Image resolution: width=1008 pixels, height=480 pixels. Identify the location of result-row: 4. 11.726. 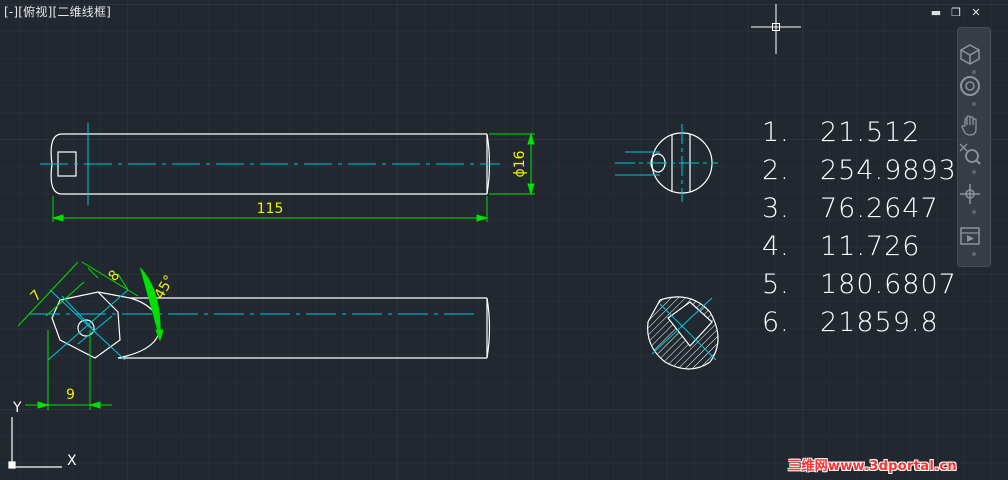
(859, 247).